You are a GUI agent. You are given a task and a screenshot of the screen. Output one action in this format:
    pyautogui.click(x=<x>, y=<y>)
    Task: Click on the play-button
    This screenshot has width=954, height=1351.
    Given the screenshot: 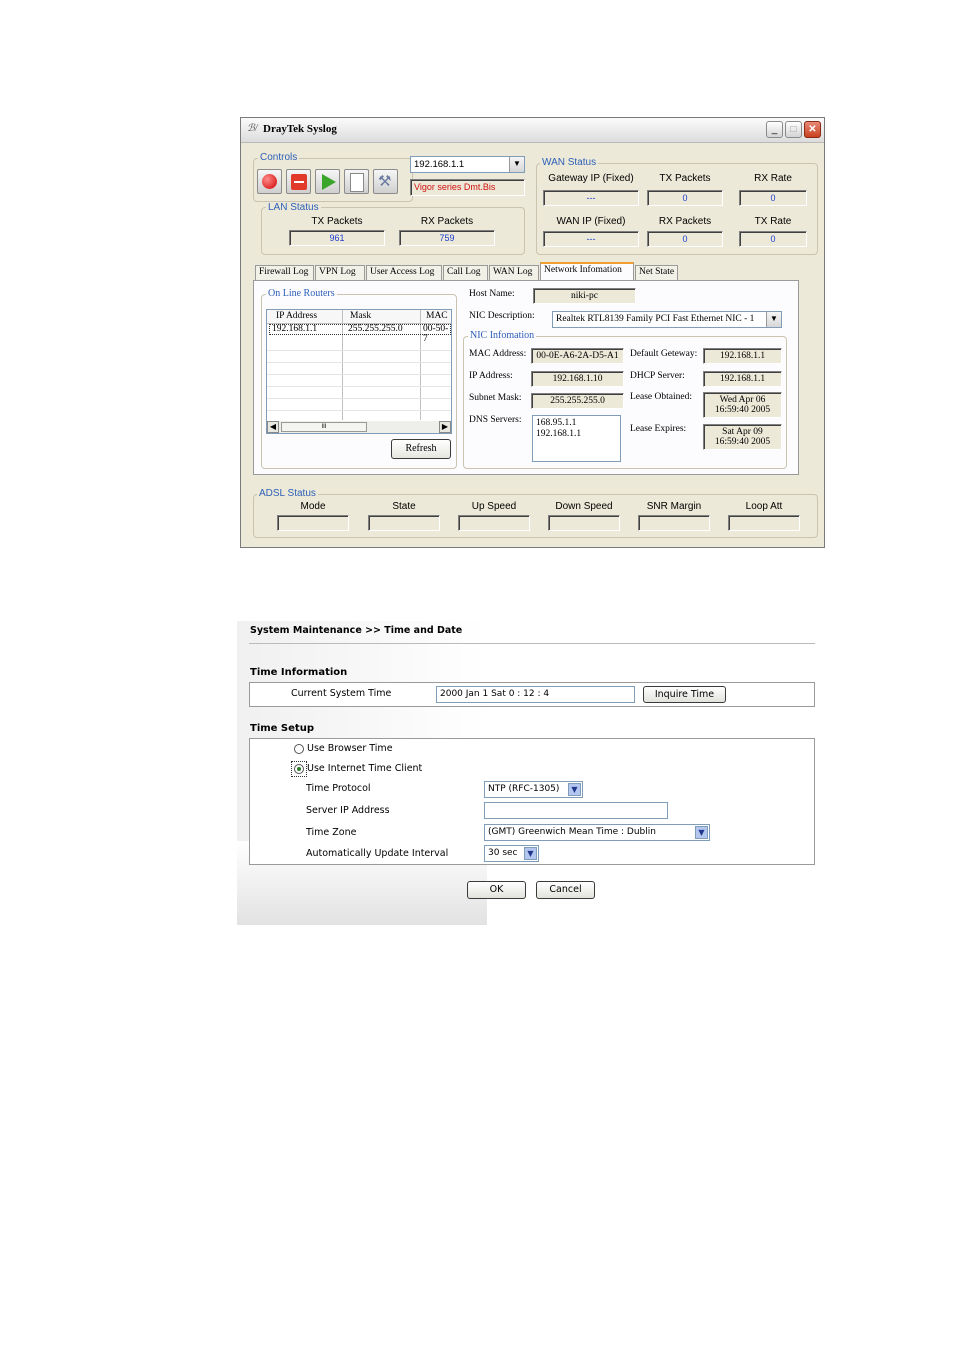 What is the action you would take?
    pyautogui.click(x=327, y=181)
    